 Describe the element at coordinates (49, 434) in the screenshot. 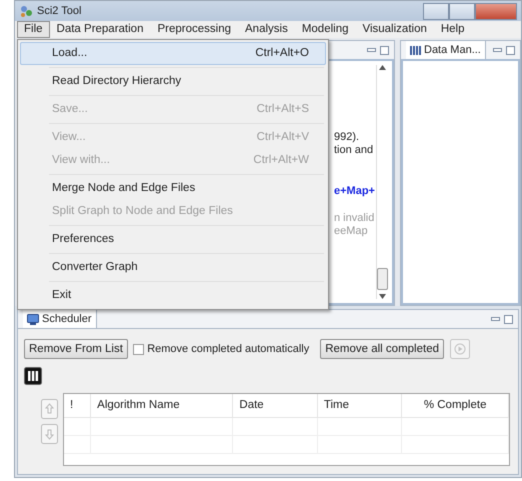

I see `move-down-icon` at that location.